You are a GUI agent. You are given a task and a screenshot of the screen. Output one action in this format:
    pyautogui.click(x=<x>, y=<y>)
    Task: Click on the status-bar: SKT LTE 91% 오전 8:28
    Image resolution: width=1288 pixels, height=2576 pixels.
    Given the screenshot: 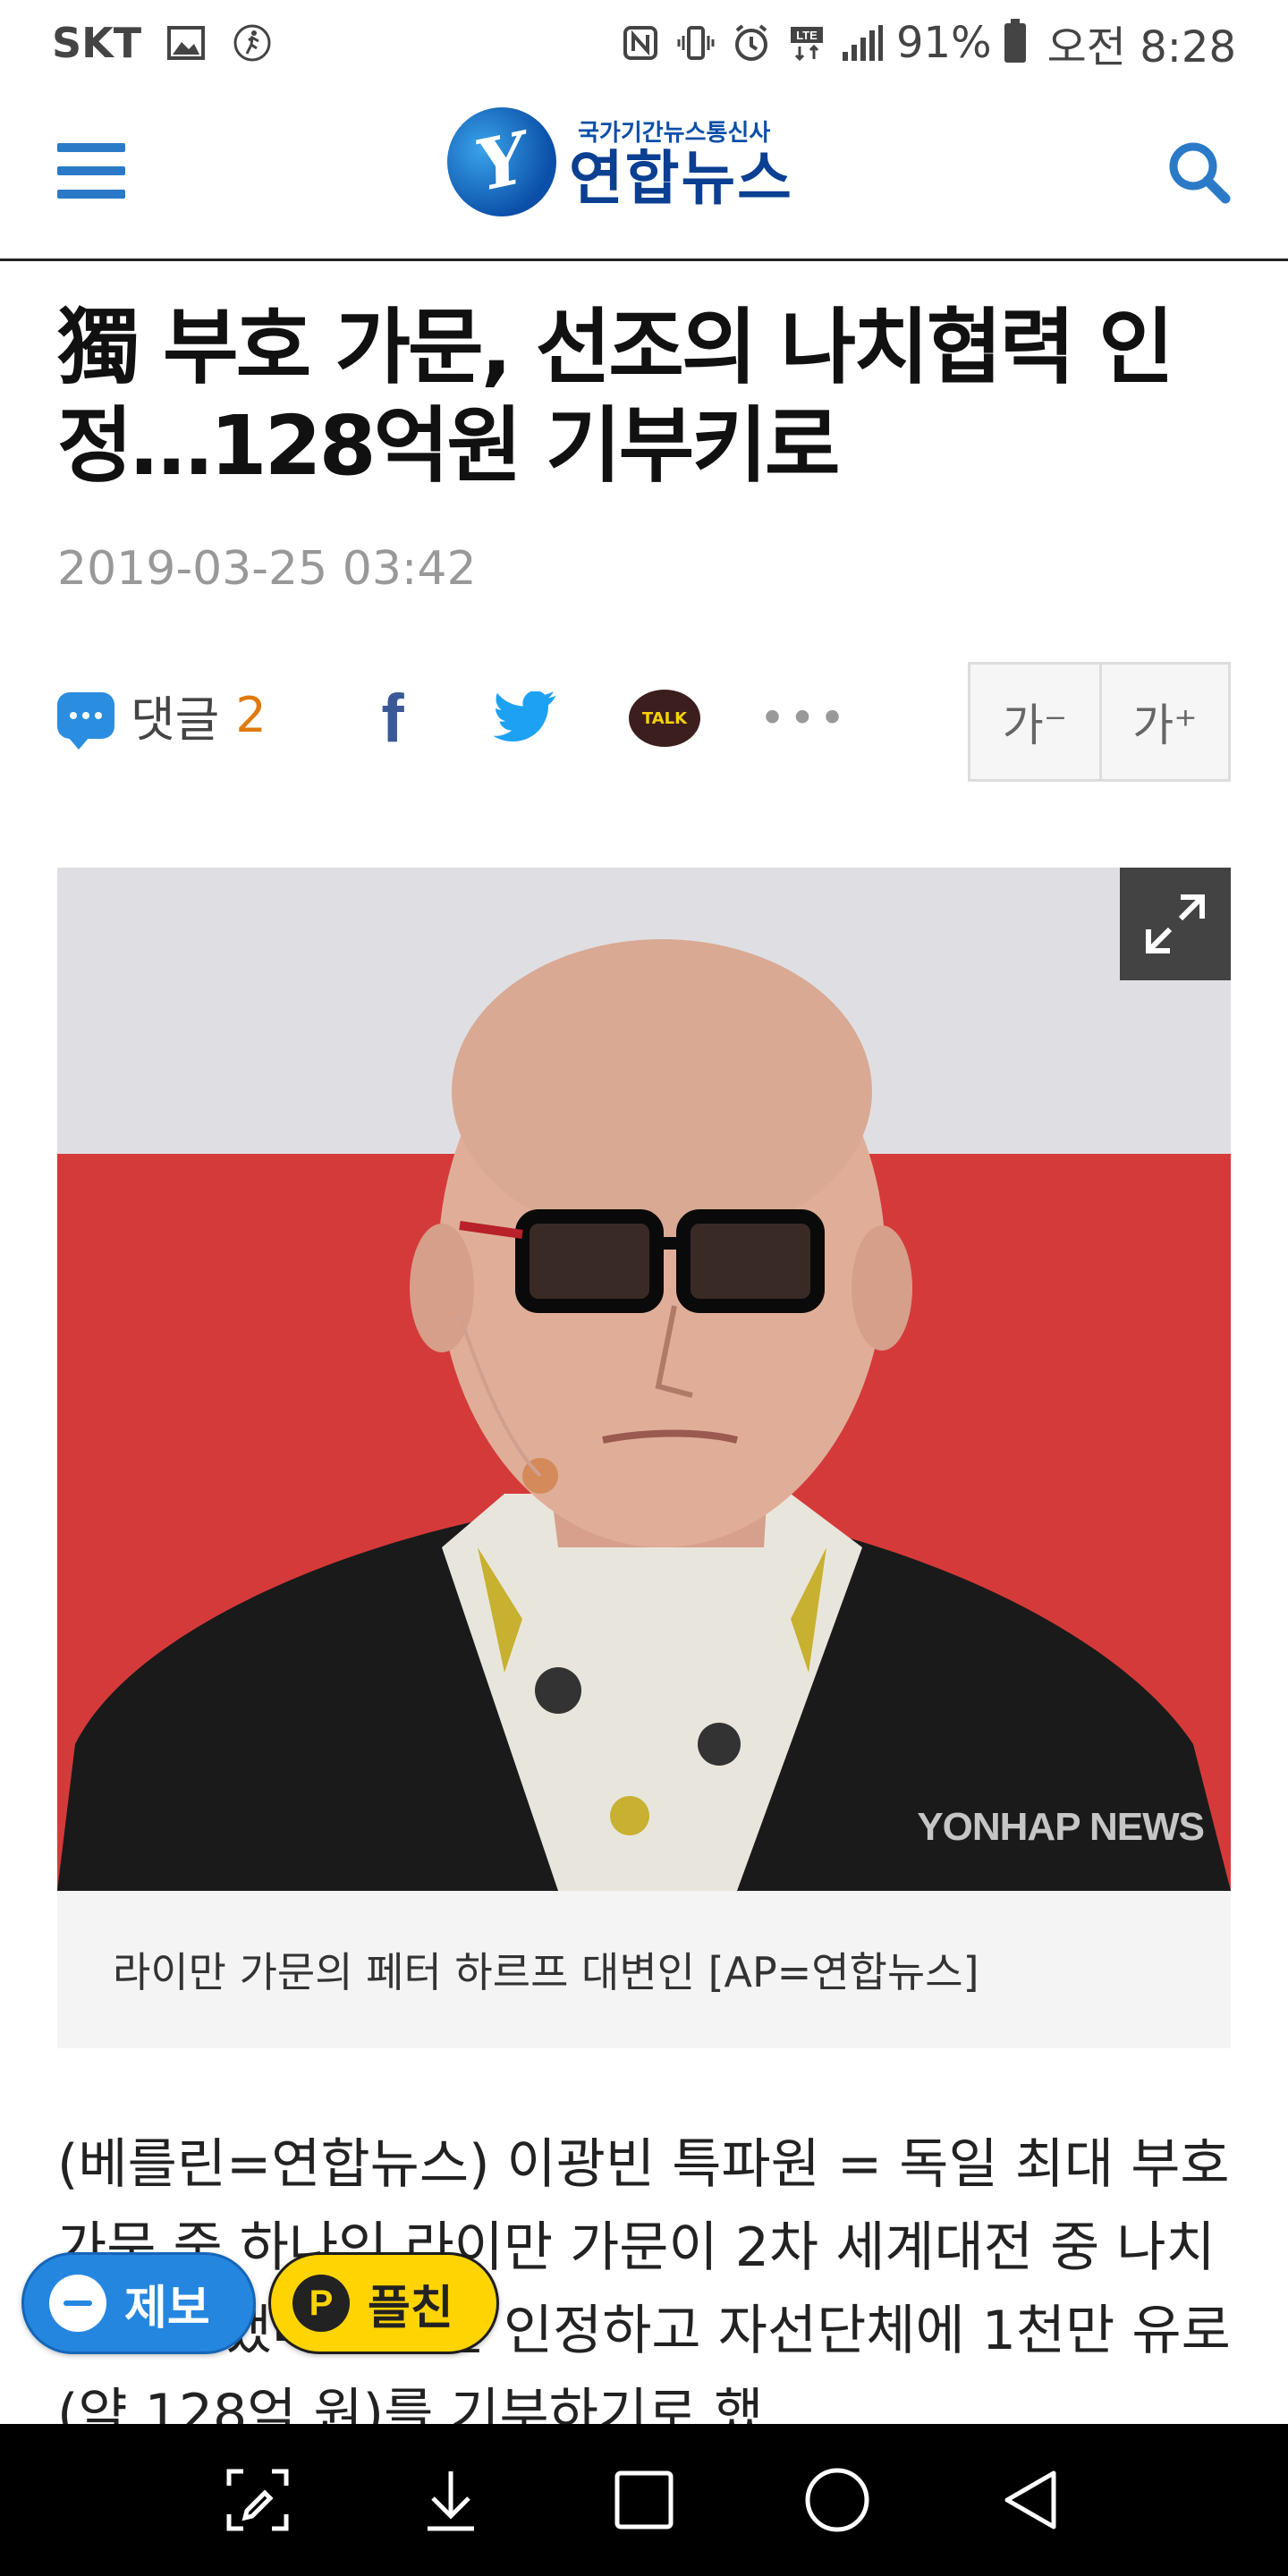 What is the action you would take?
    pyautogui.click(x=644, y=43)
    